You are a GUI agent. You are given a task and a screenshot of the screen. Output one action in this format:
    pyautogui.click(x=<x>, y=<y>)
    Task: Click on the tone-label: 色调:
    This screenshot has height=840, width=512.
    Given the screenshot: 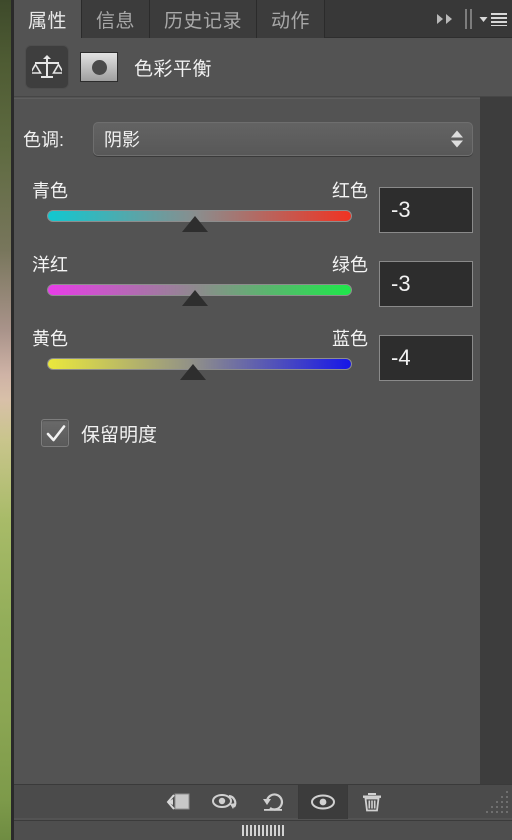 What is the action you would take?
    pyautogui.click(x=44, y=140)
    